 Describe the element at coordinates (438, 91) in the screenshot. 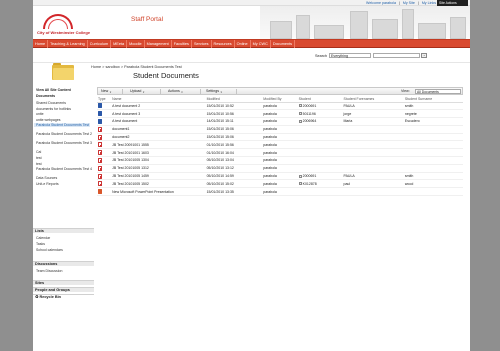

I see `view-select: All Documents` at that location.